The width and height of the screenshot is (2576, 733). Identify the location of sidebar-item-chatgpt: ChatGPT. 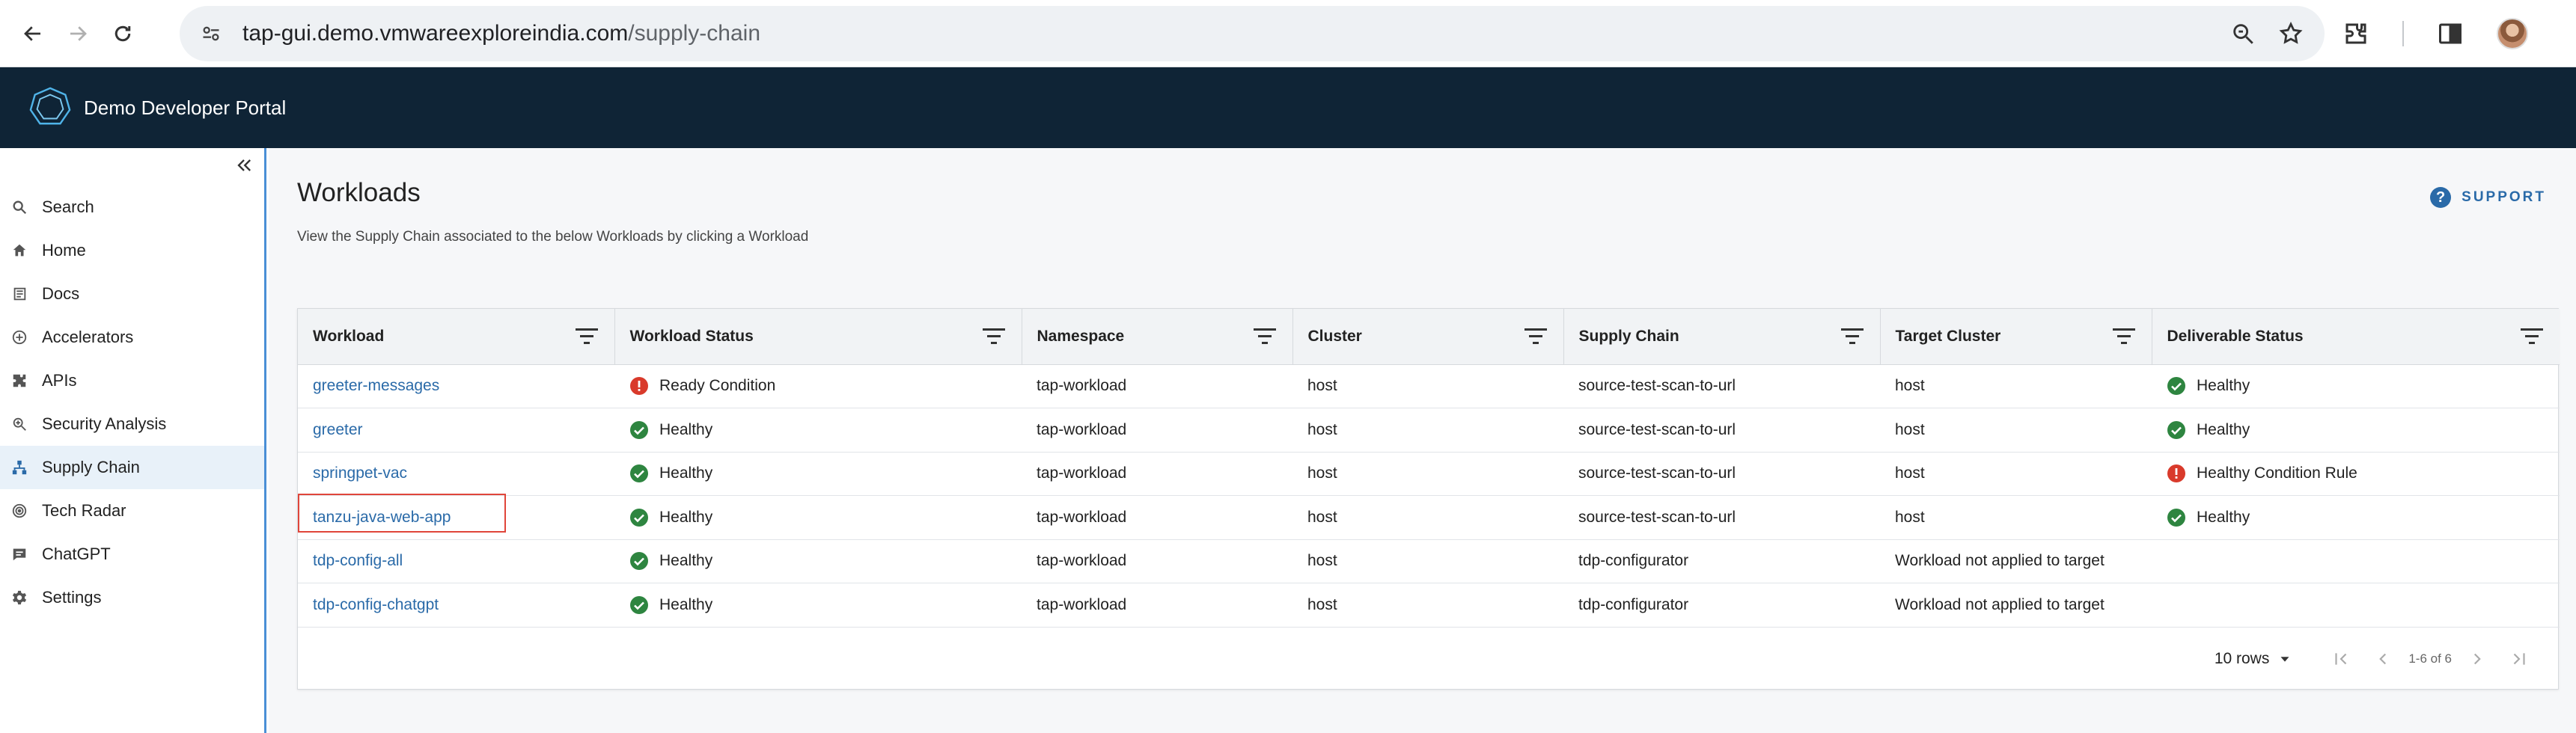
(132, 554).